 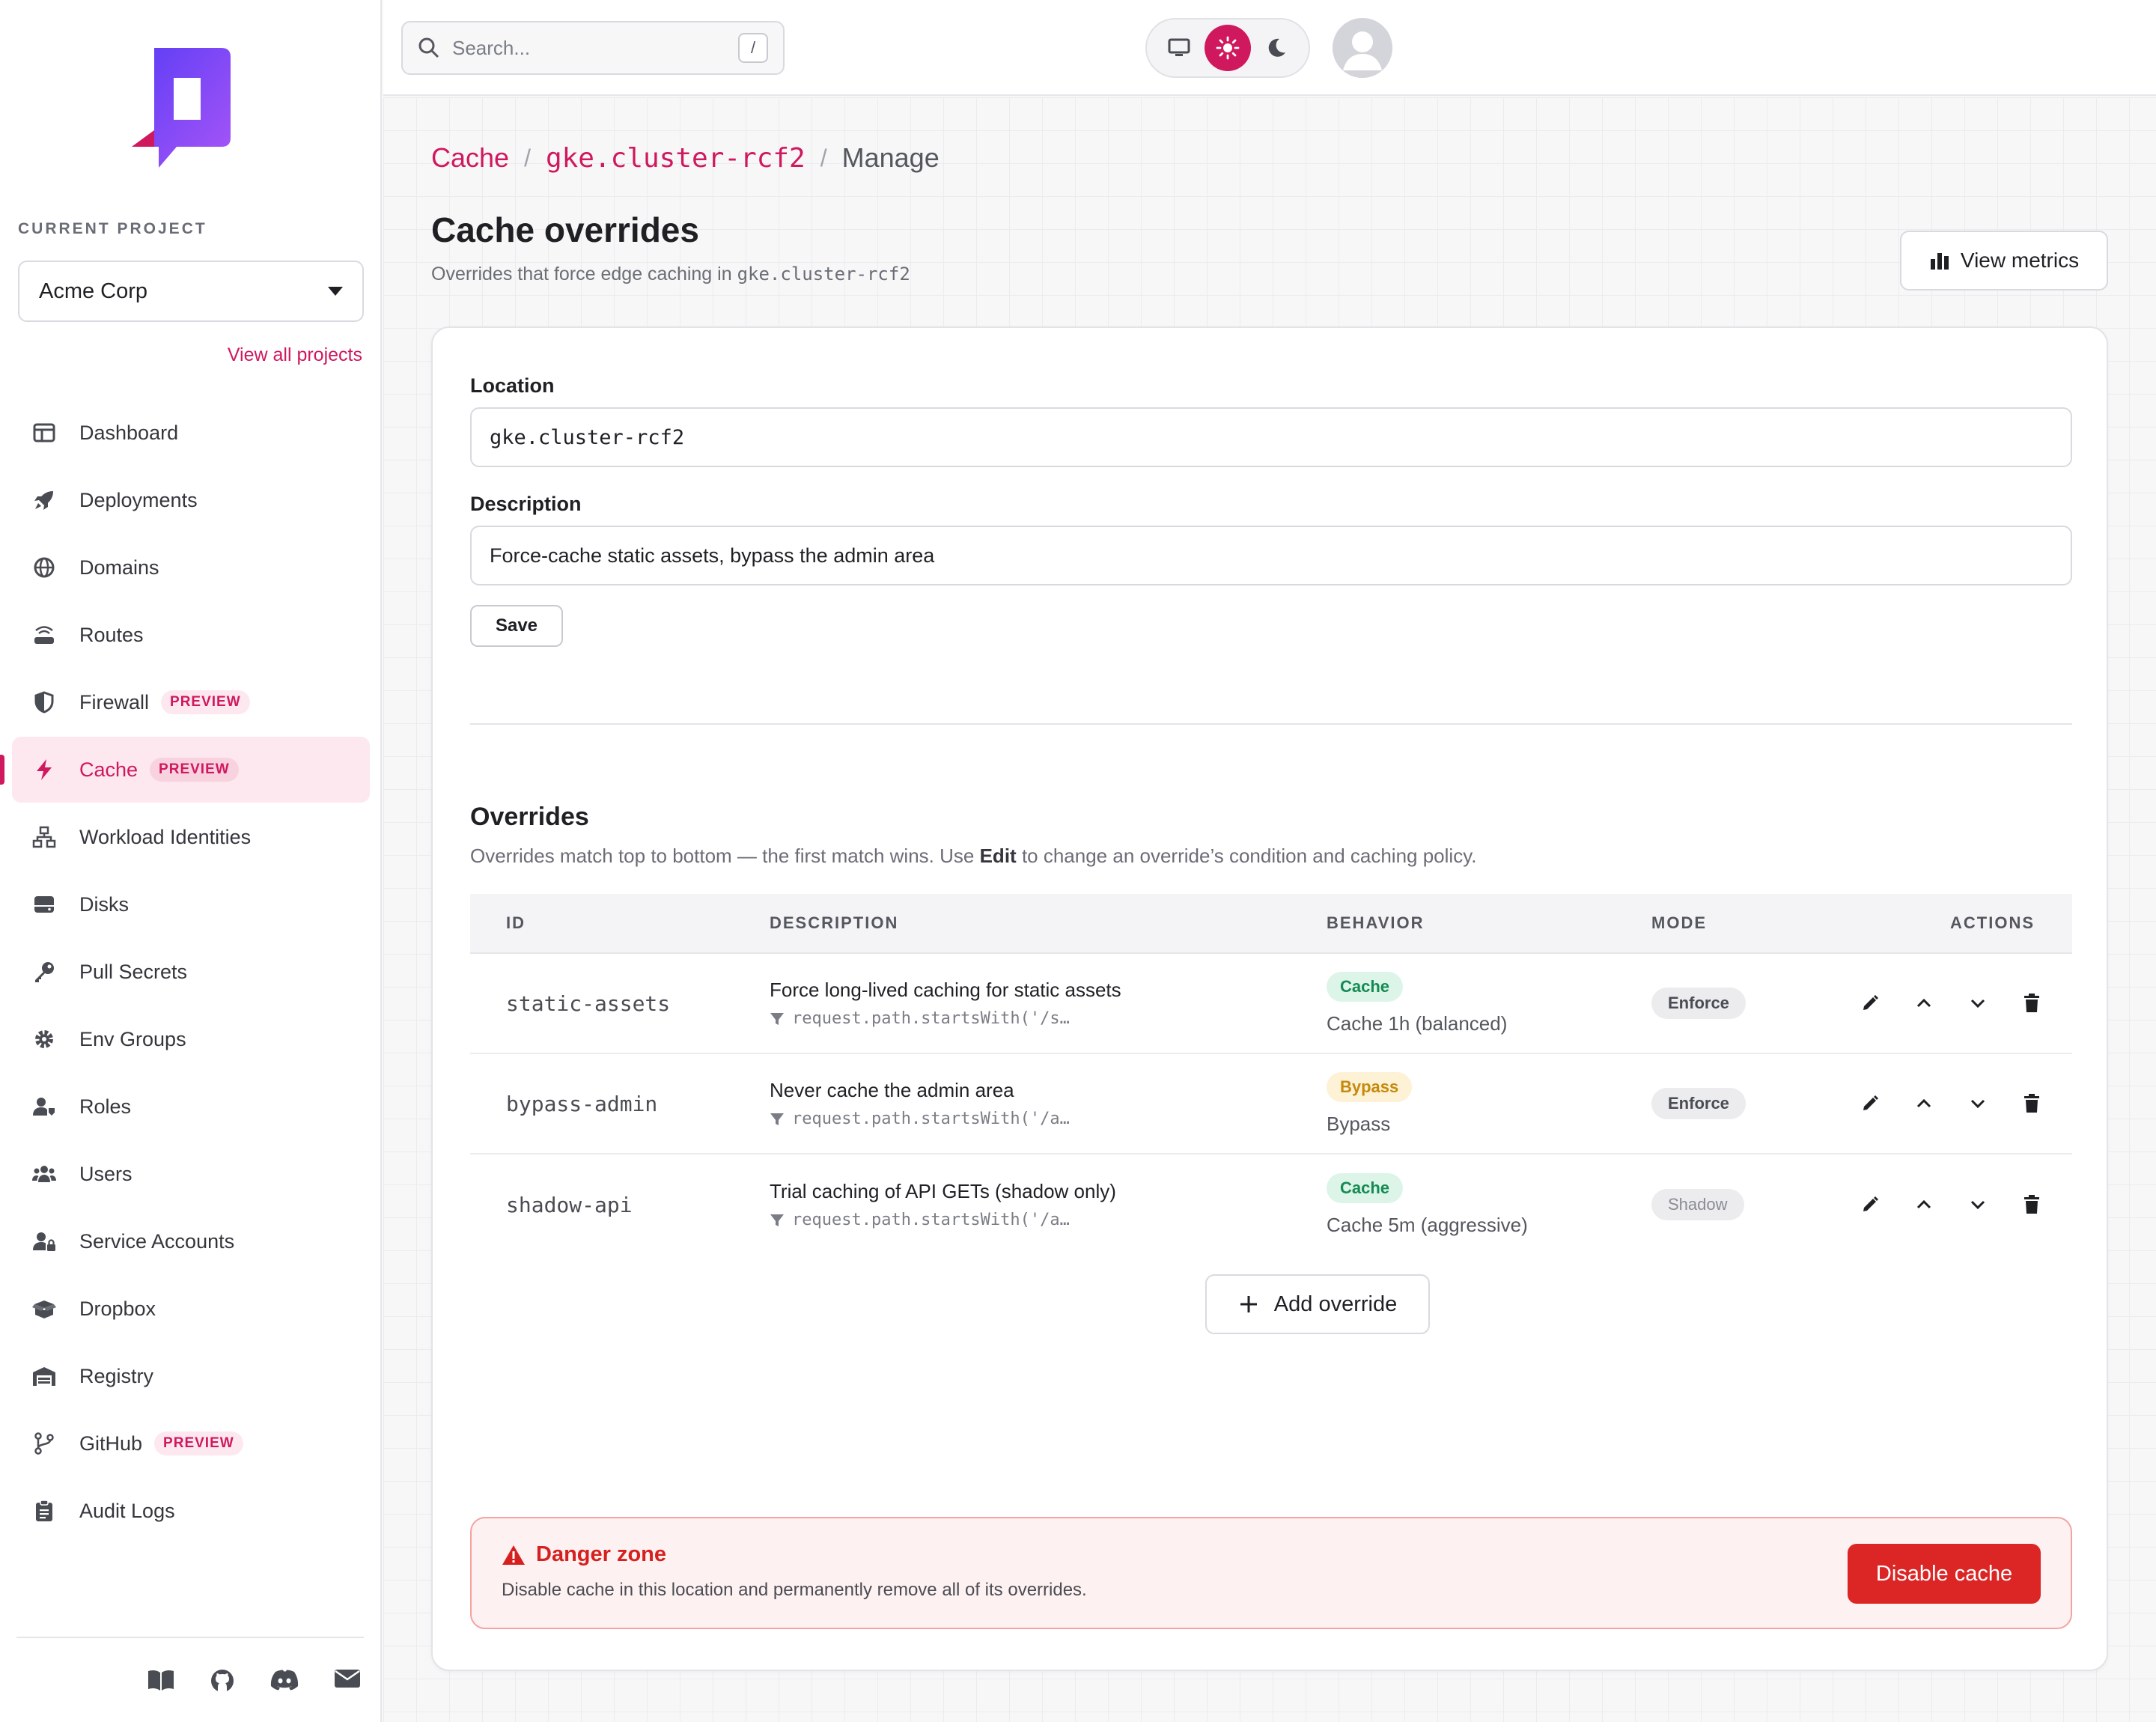 I want to click on avatar, so click(x=1362, y=48).